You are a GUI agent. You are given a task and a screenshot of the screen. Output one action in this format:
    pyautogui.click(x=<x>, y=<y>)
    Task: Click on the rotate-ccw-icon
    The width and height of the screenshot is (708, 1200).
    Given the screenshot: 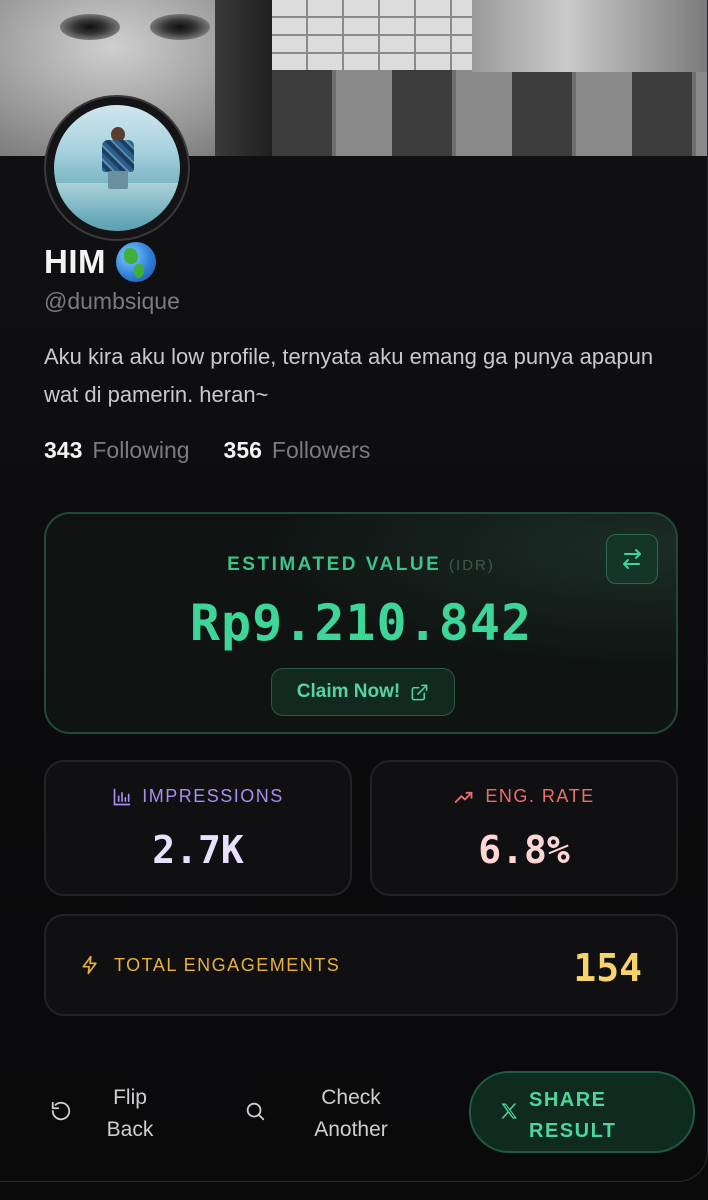 What is the action you would take?
    pyautogui.click(x=61, y=1111)
    